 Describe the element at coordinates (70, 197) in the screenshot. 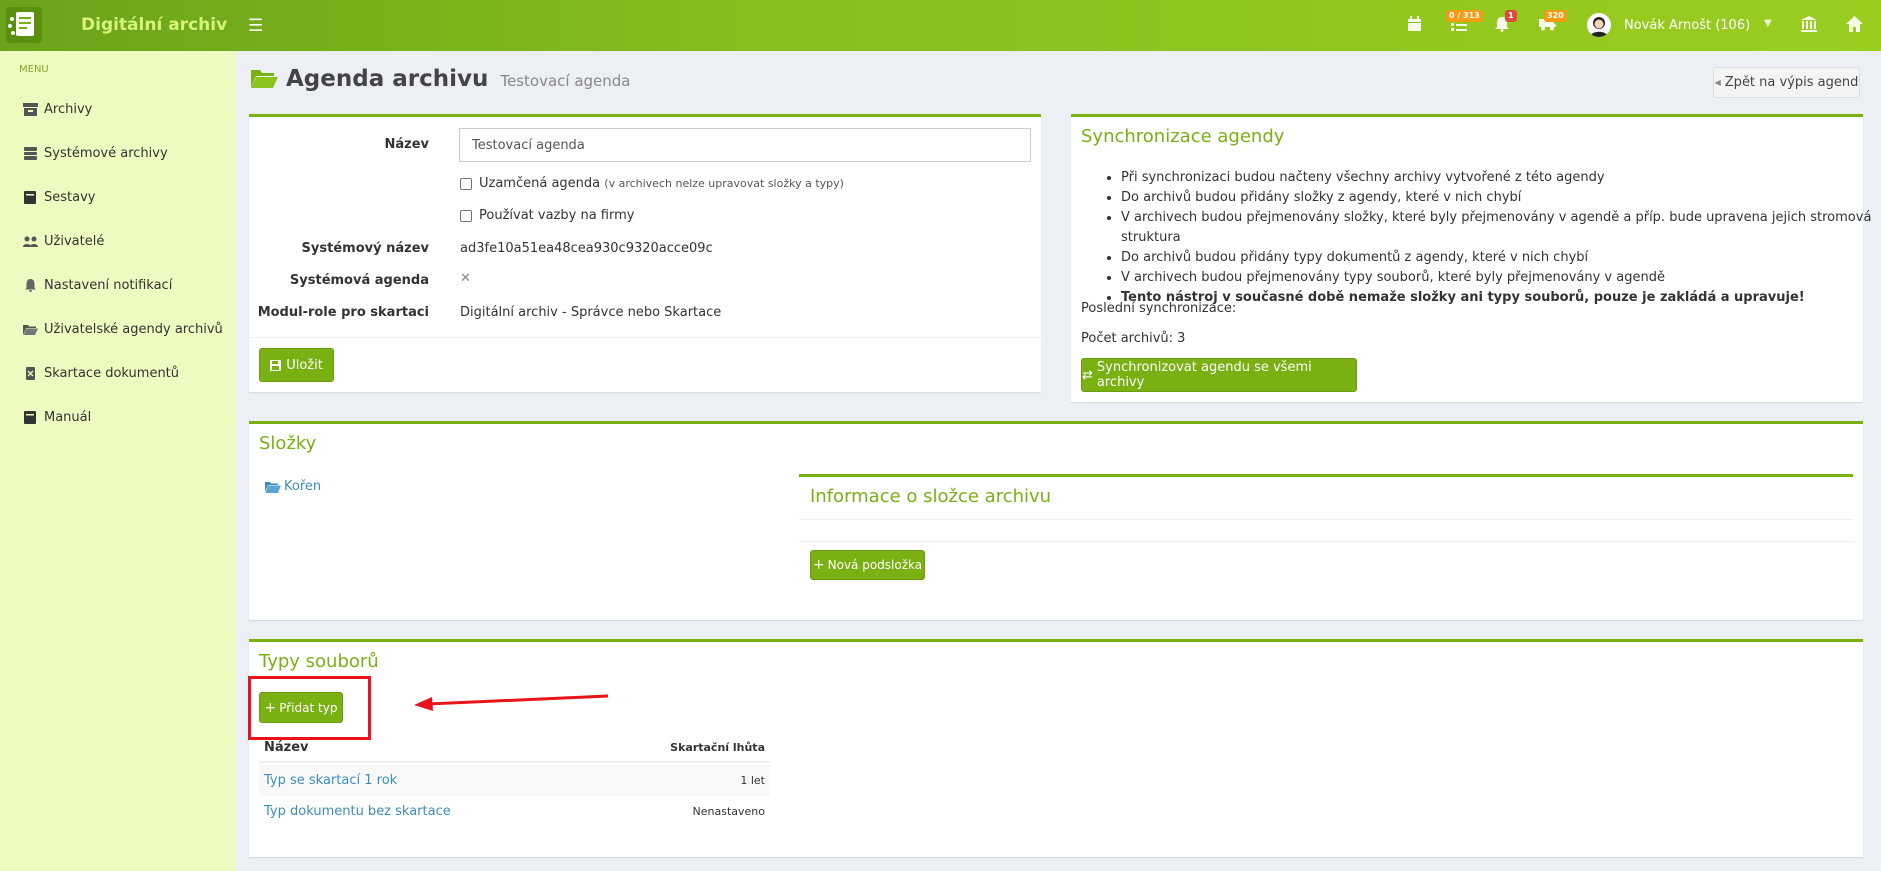

I see `sidebar-item-label: Sestavy` at that location.